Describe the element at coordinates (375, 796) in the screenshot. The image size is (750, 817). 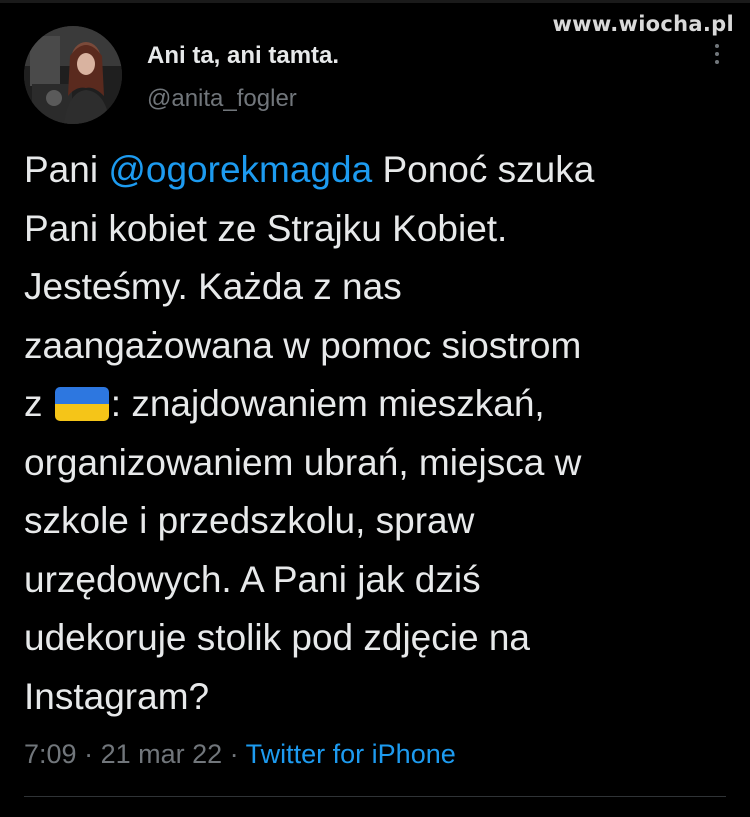
I see `divider` at that location.